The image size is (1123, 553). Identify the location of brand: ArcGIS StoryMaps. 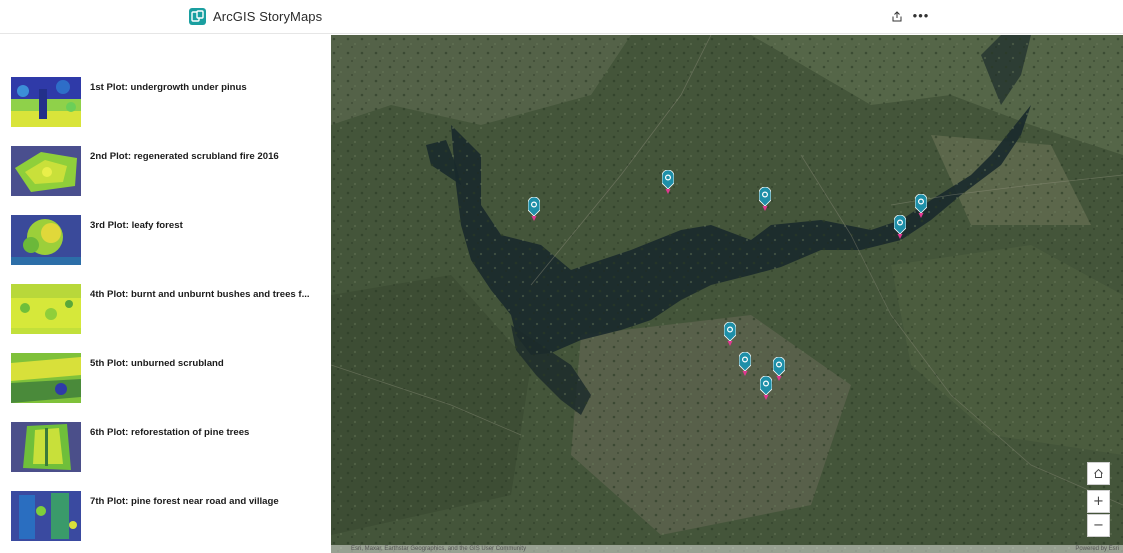
(255, 16).